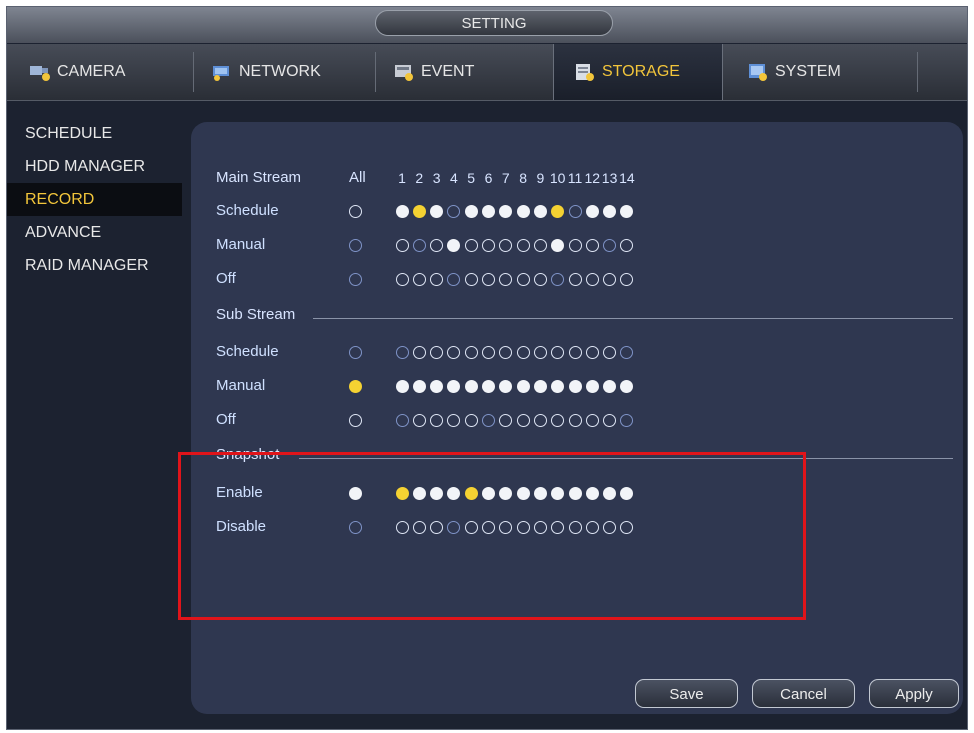 Image resolution: width=974 pixels, height=733 pixels. I want to click on tab-storage: STORAGE, so click(638, 72).